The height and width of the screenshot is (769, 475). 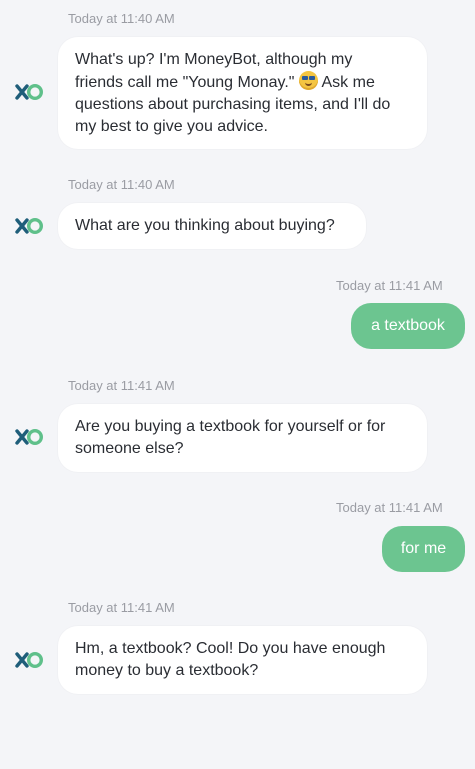 I want to click on bot-message-bubble: What are you thinking about buying?, so click(x=212, y=226).